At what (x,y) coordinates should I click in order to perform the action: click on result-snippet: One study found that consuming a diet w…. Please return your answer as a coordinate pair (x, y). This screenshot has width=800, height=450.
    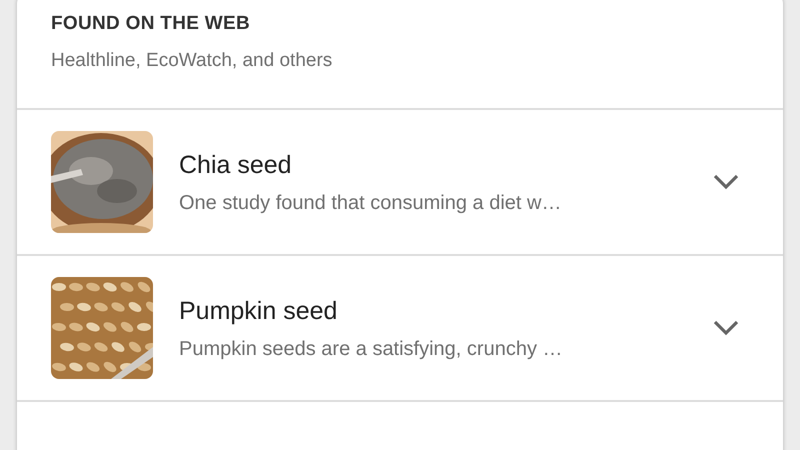
    Looking at the image, I should click on (370, 203).